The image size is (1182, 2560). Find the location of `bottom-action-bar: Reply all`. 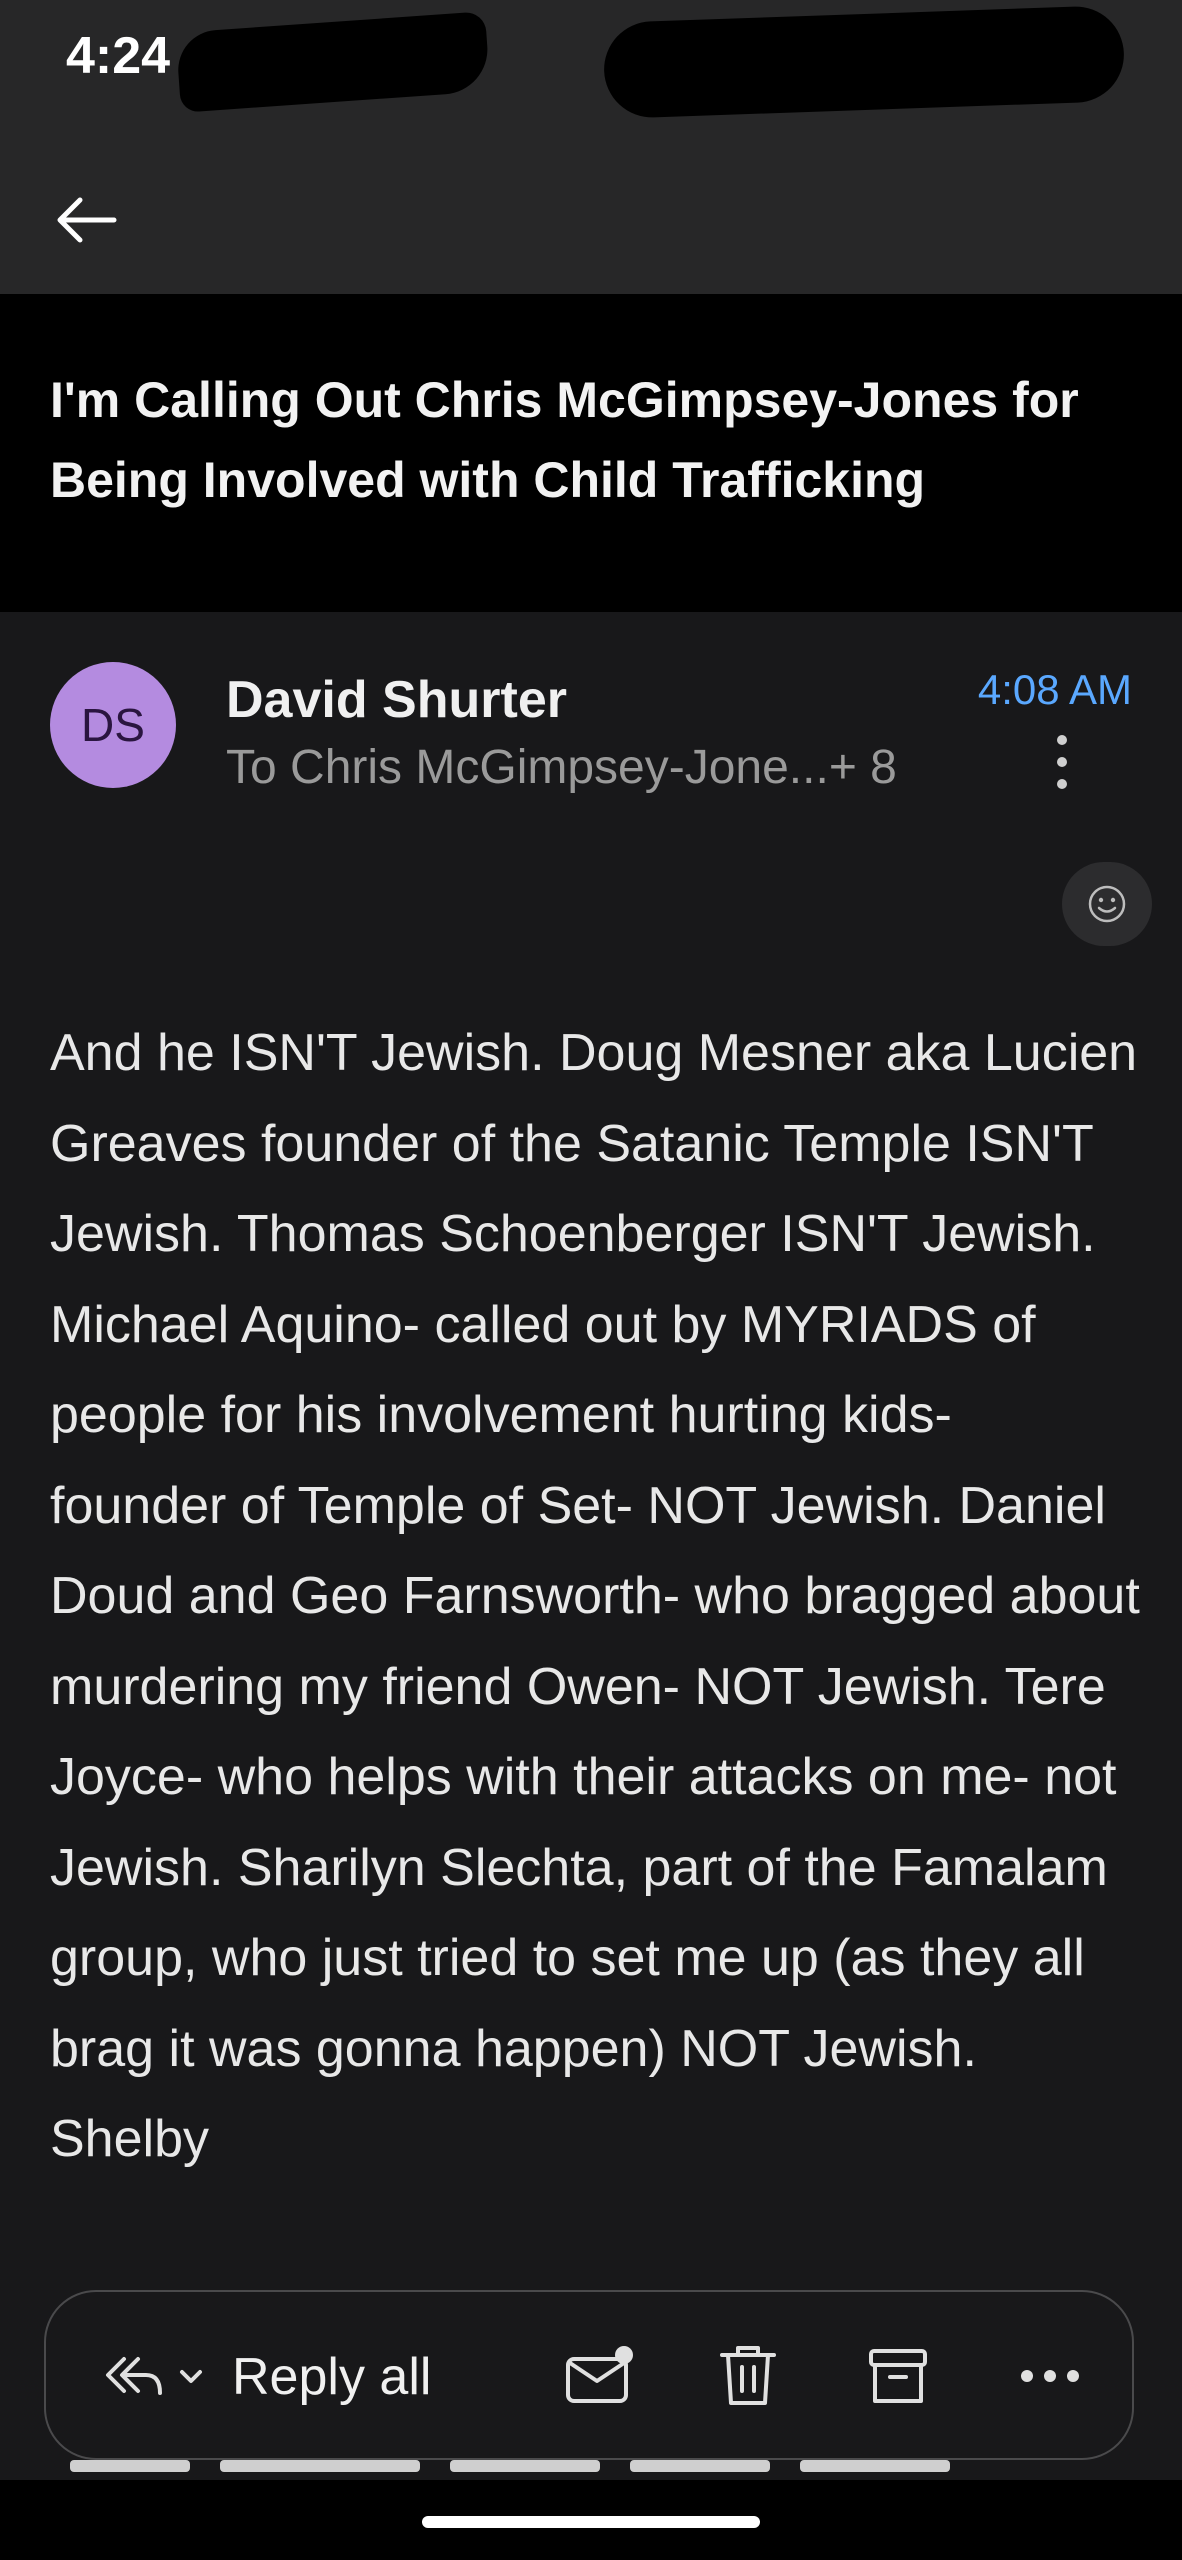

bottom-action-bar: Reply all is located at coordinates (589, 2375).